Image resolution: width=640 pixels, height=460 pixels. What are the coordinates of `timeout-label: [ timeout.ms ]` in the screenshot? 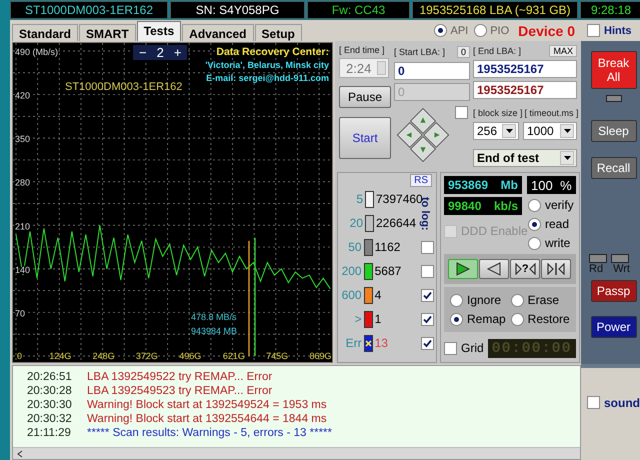 It's located at (551, 113).